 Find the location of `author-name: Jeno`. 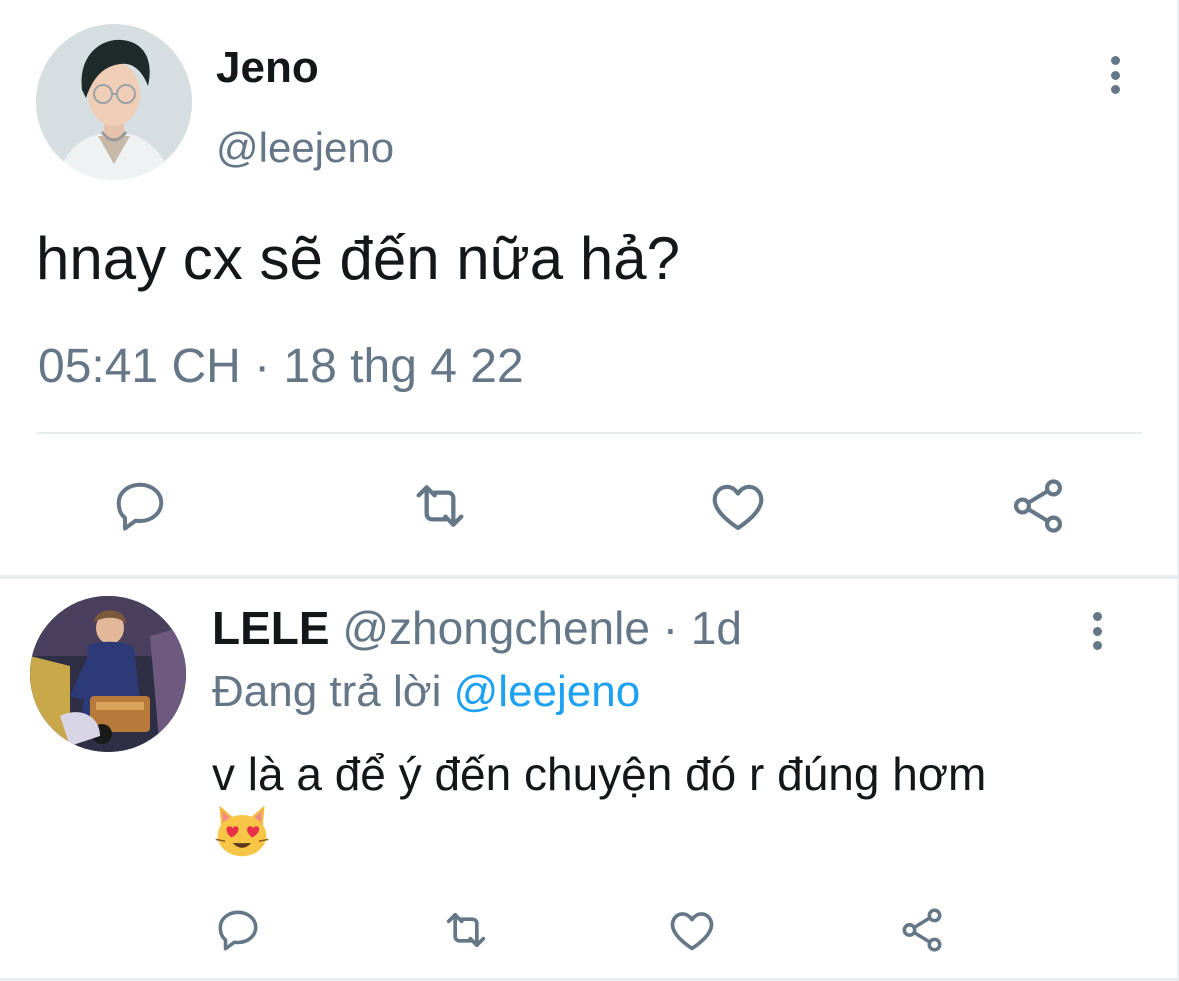

author-name: Jeno is located at coordinates (267, 68).